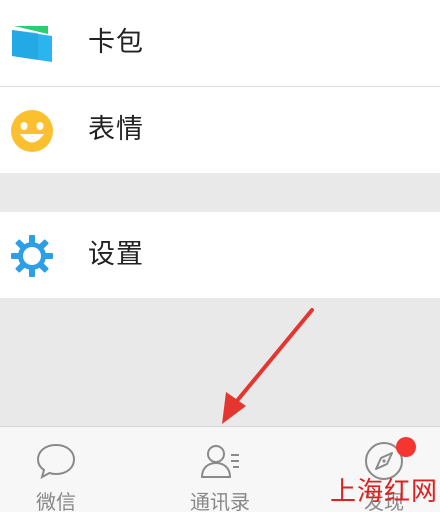 The image size is (440, 512). I want to click on chat-bubble-icon, so click(56, 461).